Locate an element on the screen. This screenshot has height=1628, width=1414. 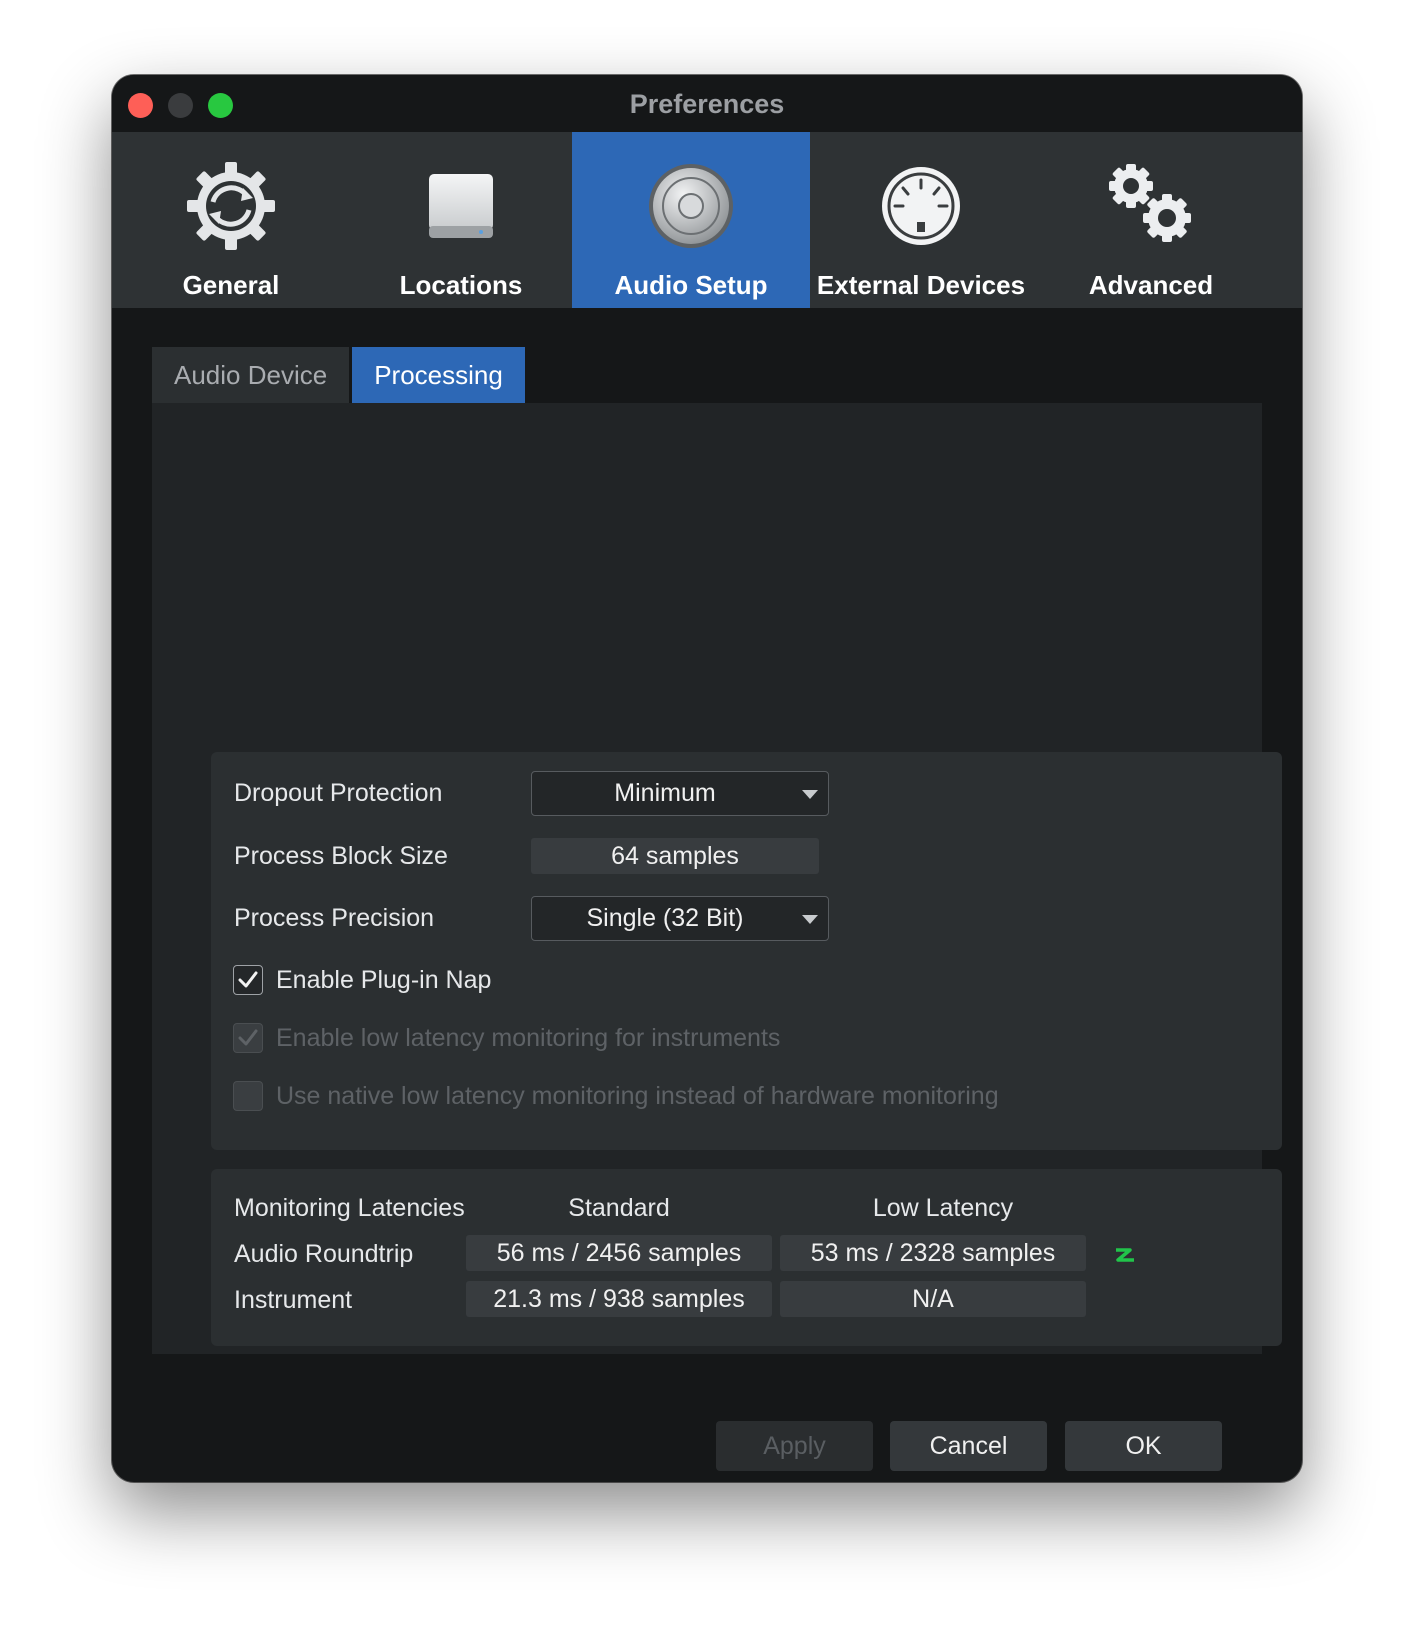
gear-sync-icon is located at coordinates (231, 206).